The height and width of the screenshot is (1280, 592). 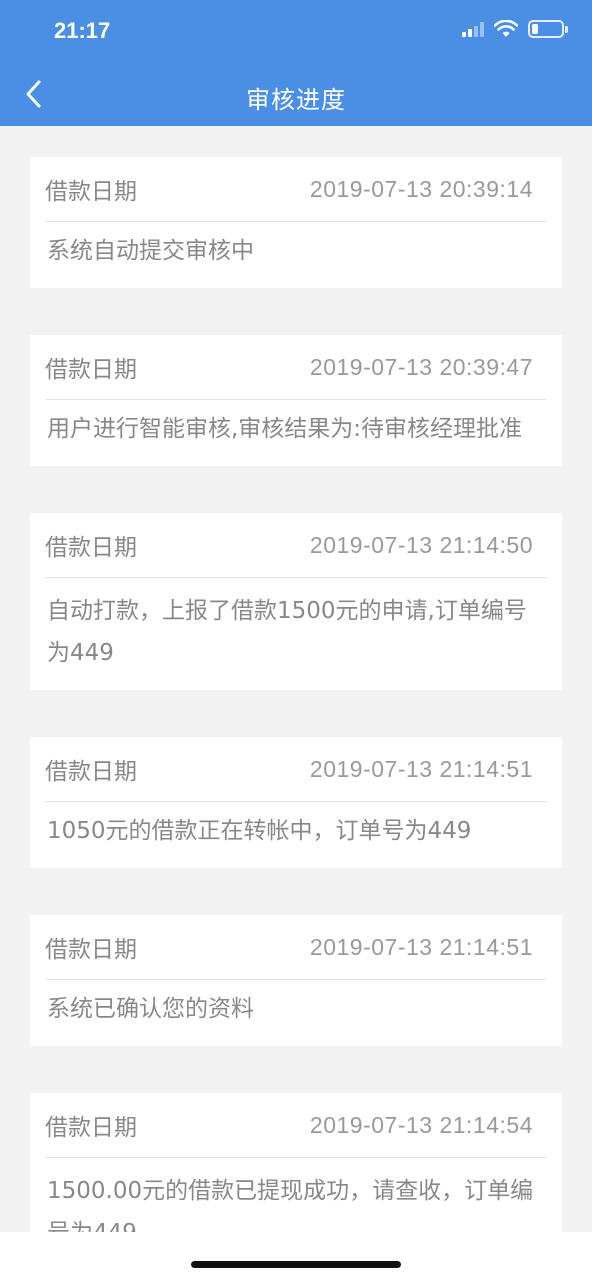 What do you see at coordinates (296, 545) in the screenshot?
I see `card-header: 借款日期 2019-07-13 21:14:50` at bounding box center [296, 545].